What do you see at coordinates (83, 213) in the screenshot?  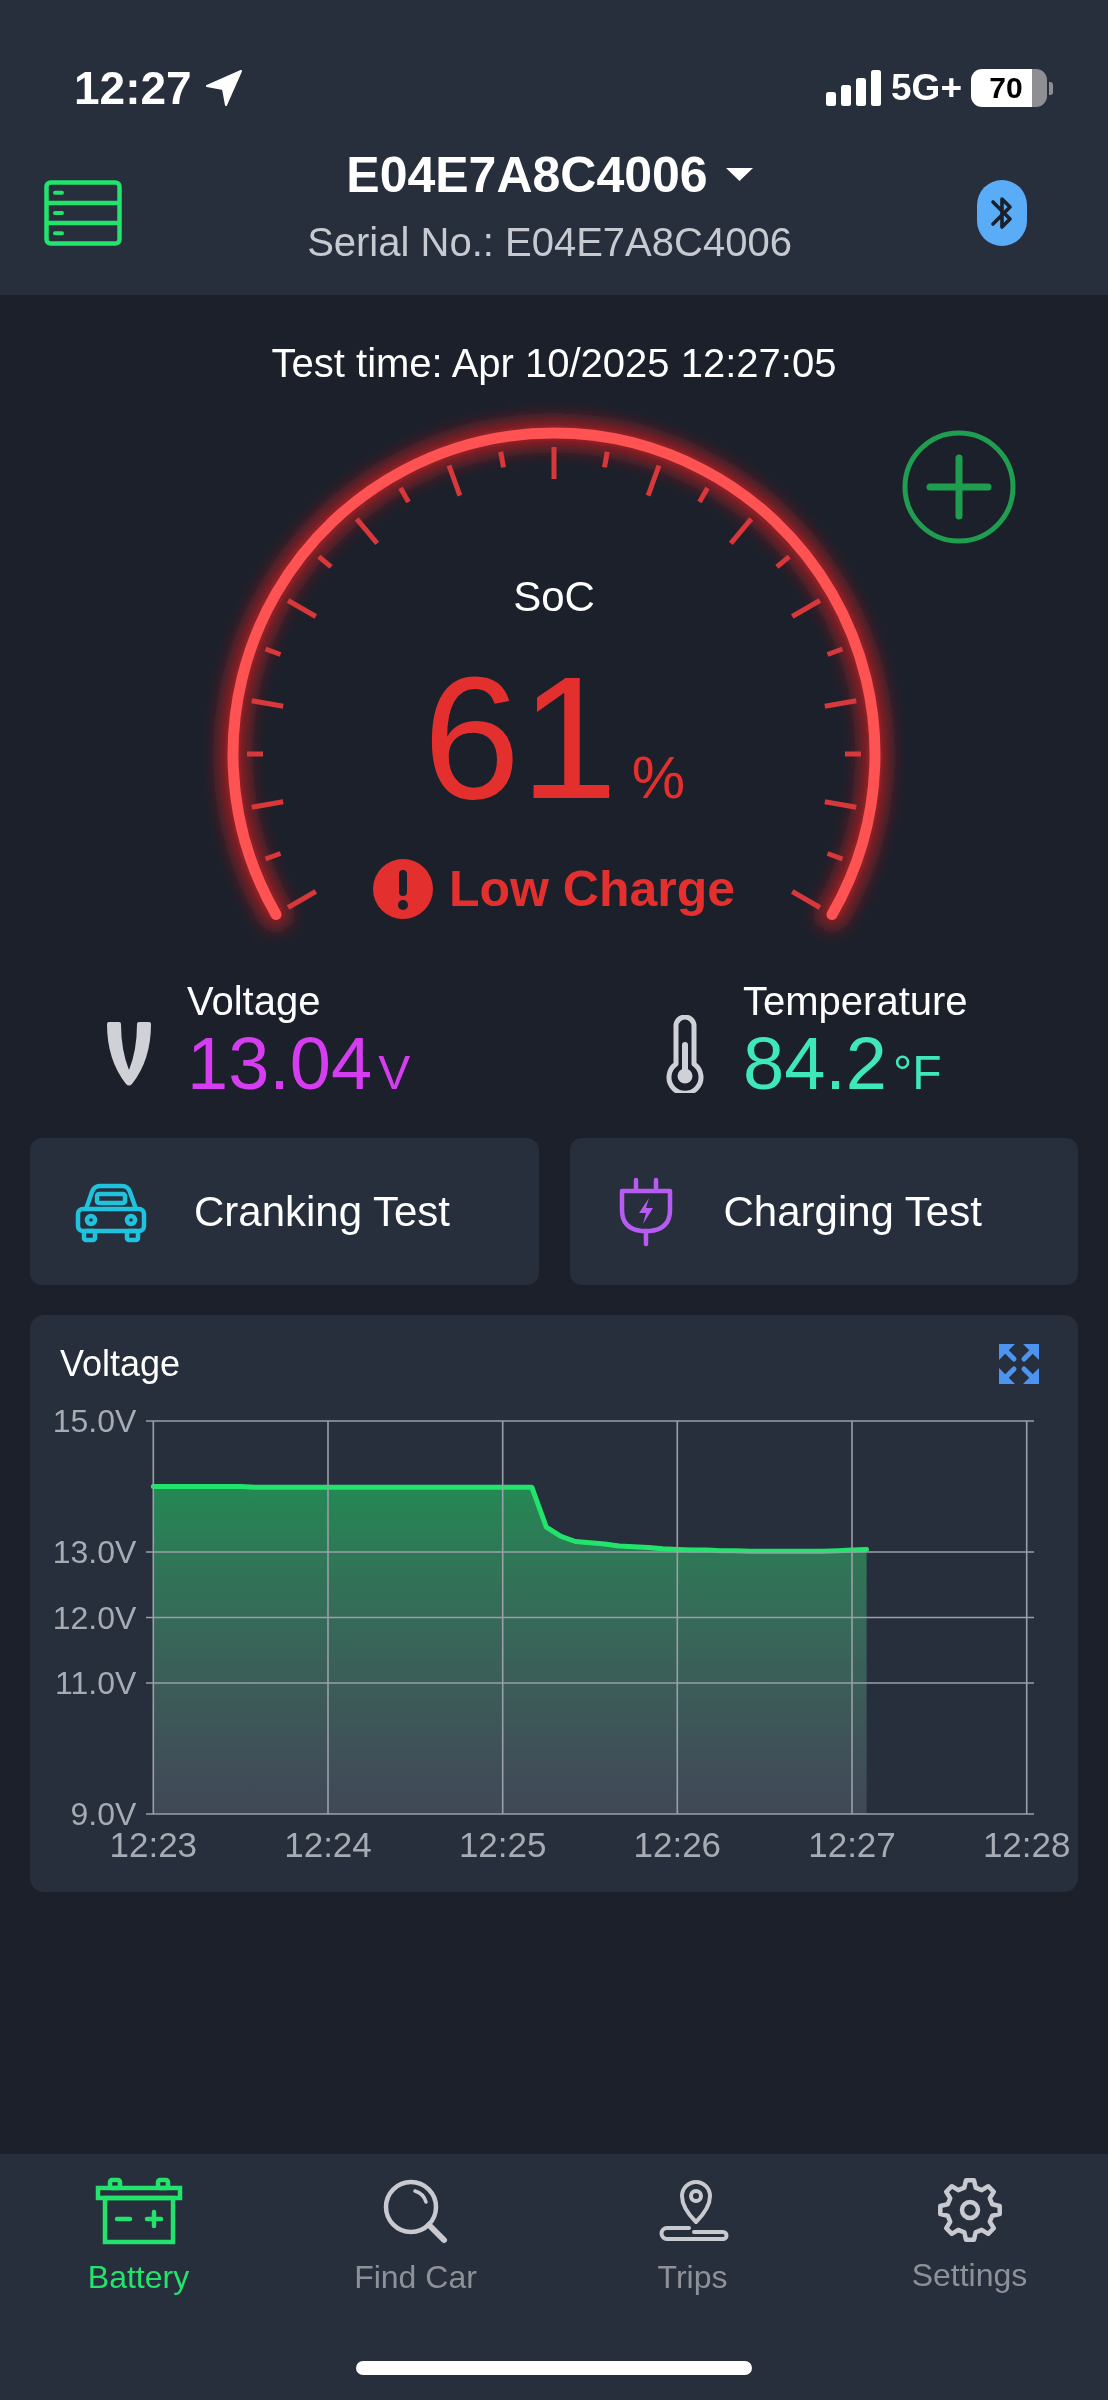 I see `list-icon` at bounding box center [83, 213].